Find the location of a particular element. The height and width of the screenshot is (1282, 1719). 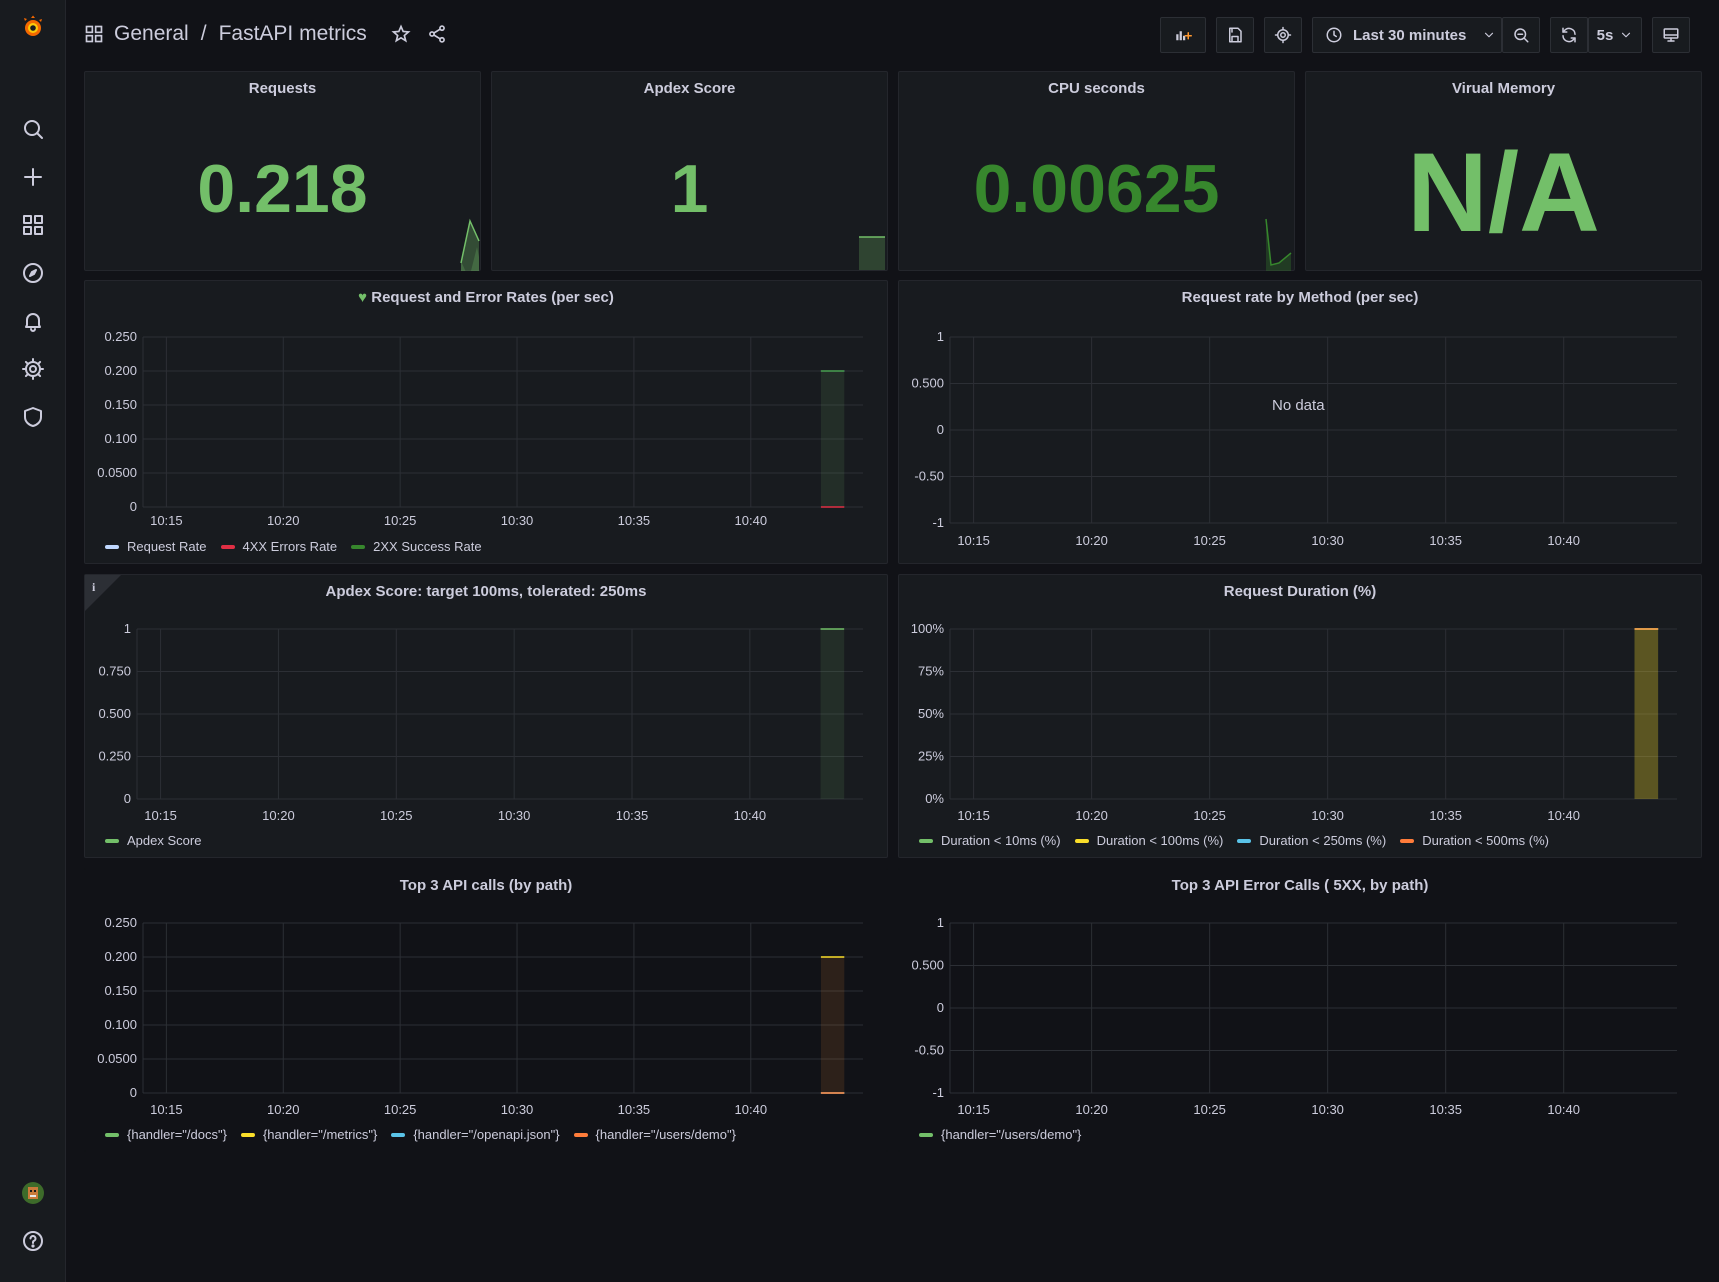

explore-compass-icon is located at coordinates (33, 273).